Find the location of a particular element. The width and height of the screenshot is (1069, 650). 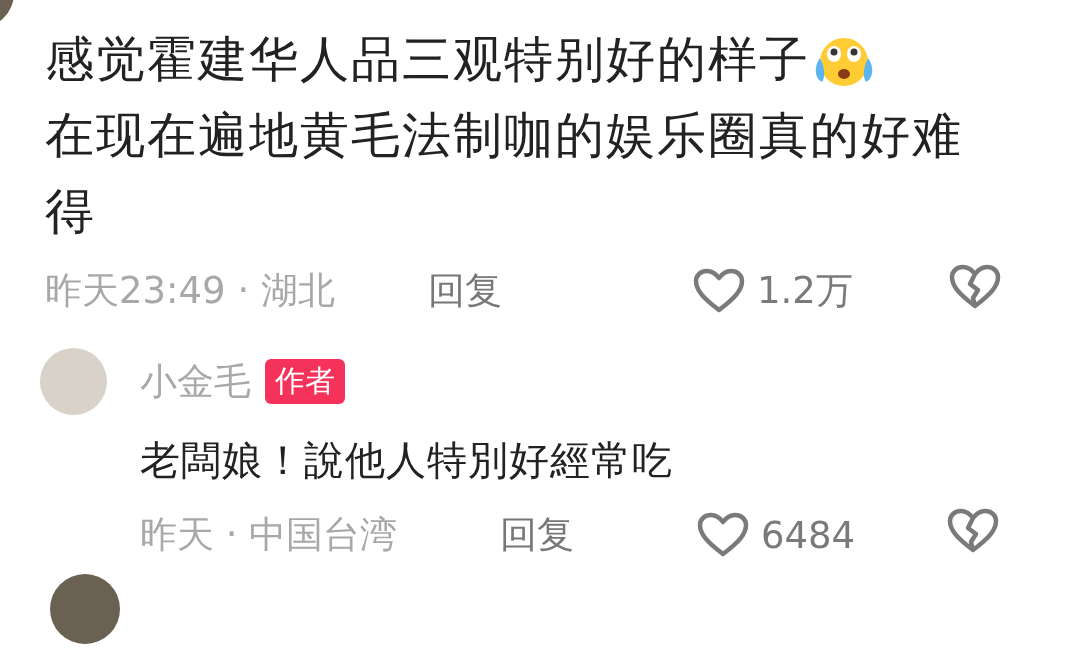

like-count: 1.2万 is located at coordinates (805, 291).